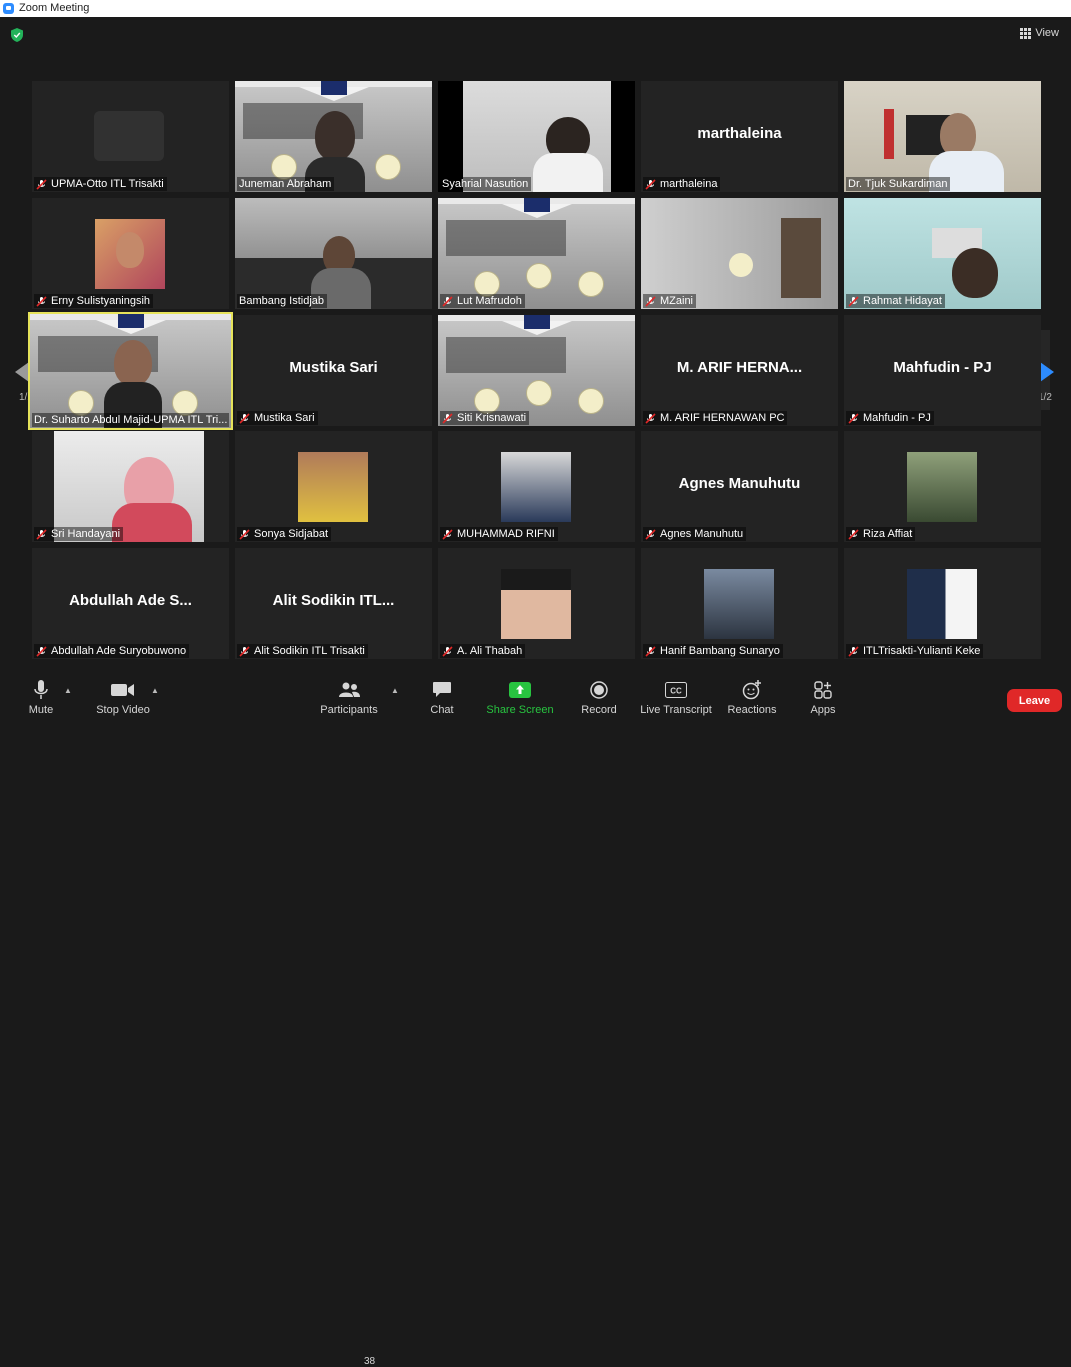  Describe the element at coordinates (915, 651) in the screenshot. I see `participant-name: ITLTrisakti-Yulianti Keke` at that location.